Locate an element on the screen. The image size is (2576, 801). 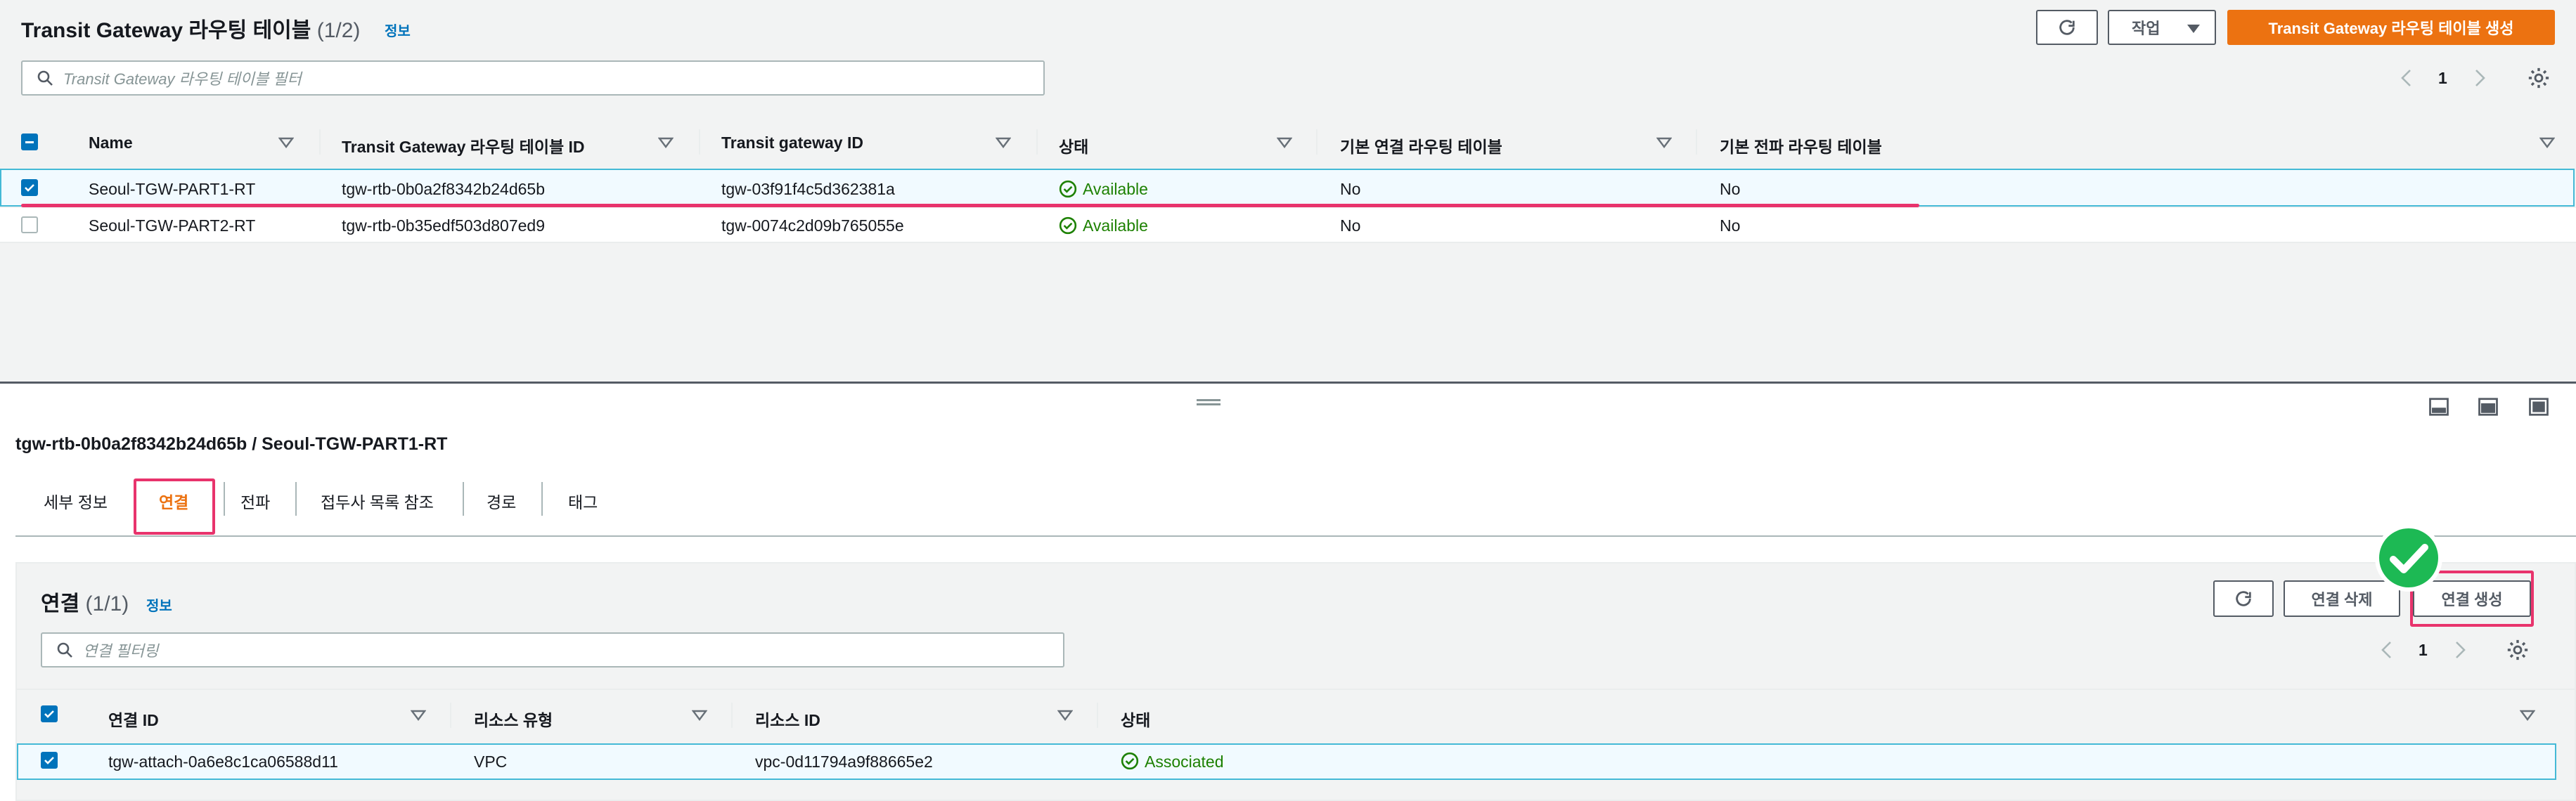
drag-handle-icon is located at coordinates (1209, 400).